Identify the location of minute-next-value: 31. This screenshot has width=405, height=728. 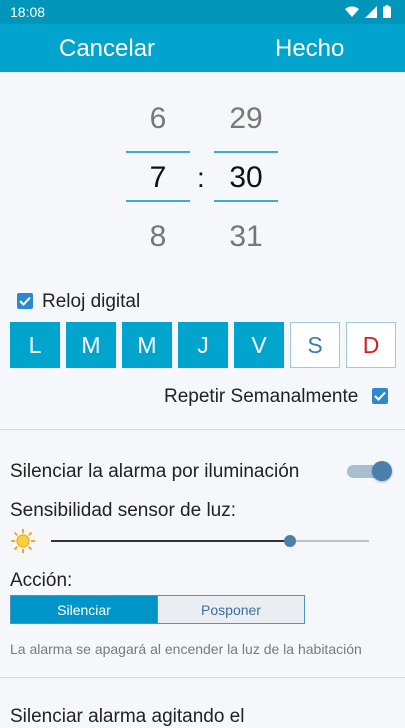
(246, 237).